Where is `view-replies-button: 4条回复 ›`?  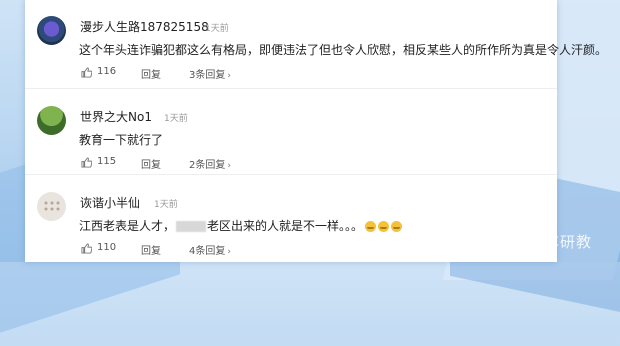 view-replies-button: 4条回复 › is located at coordinates (210, 249).